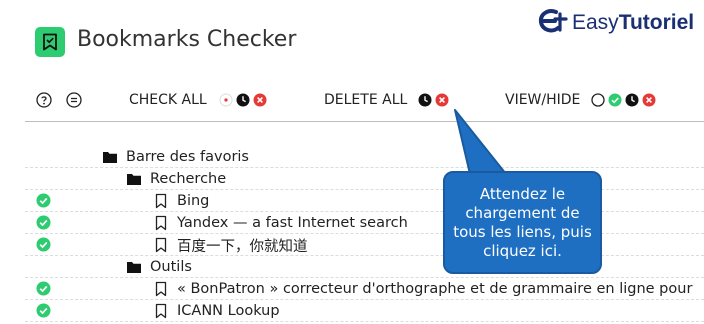 Image resolution: width=704 pixels, height=324 pixels. I want to click on question-circle-icon, so click(44, 100).